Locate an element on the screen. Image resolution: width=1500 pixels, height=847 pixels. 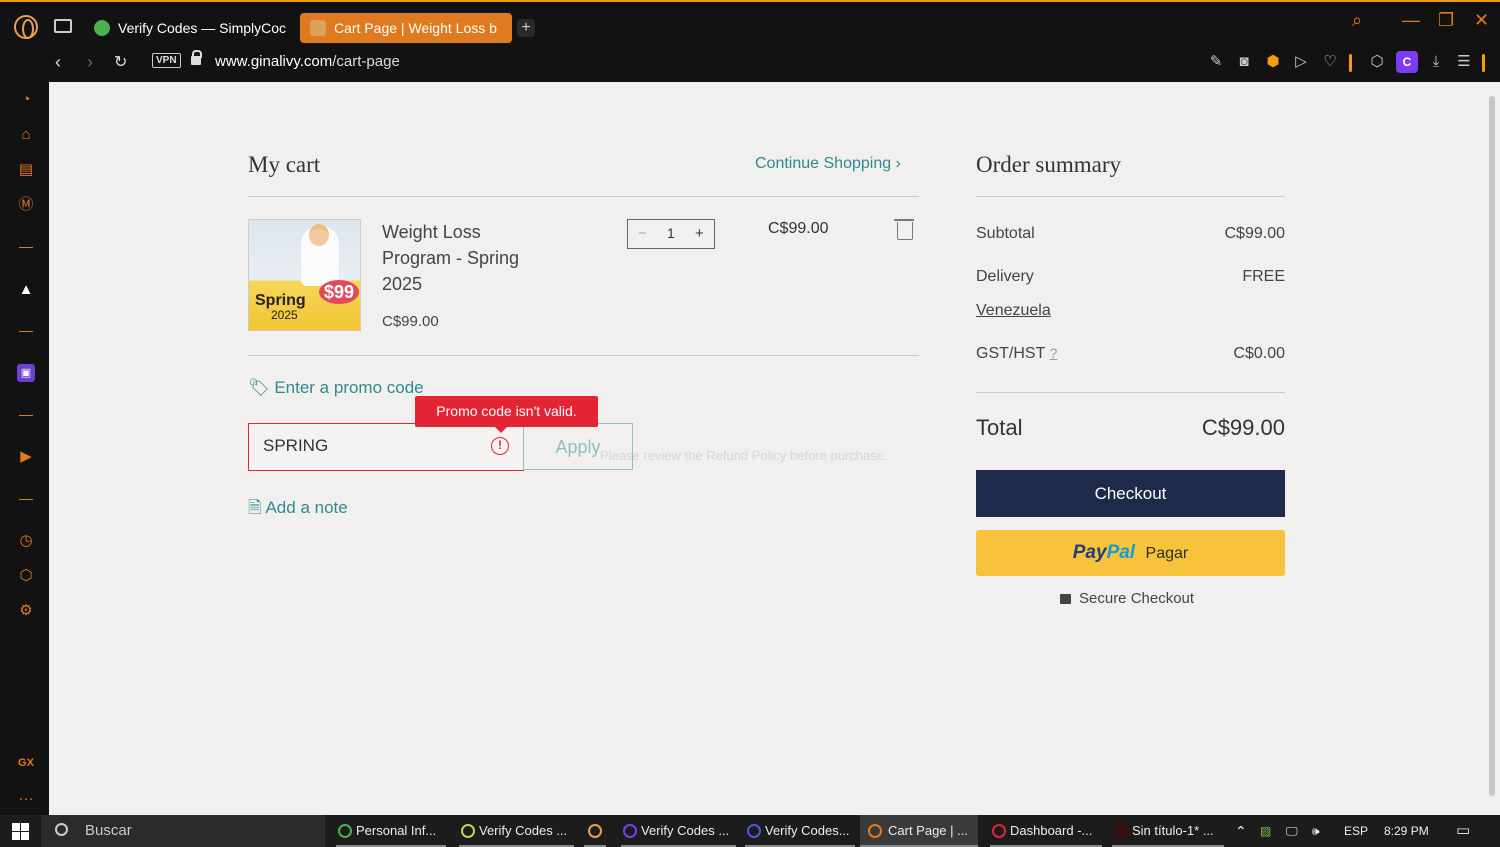
trash-icon is located at coordinates (904, 229).